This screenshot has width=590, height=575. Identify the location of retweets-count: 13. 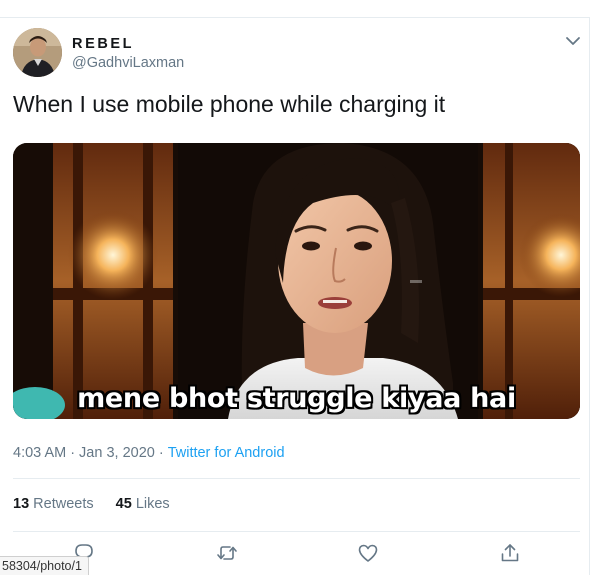
(21, 504).